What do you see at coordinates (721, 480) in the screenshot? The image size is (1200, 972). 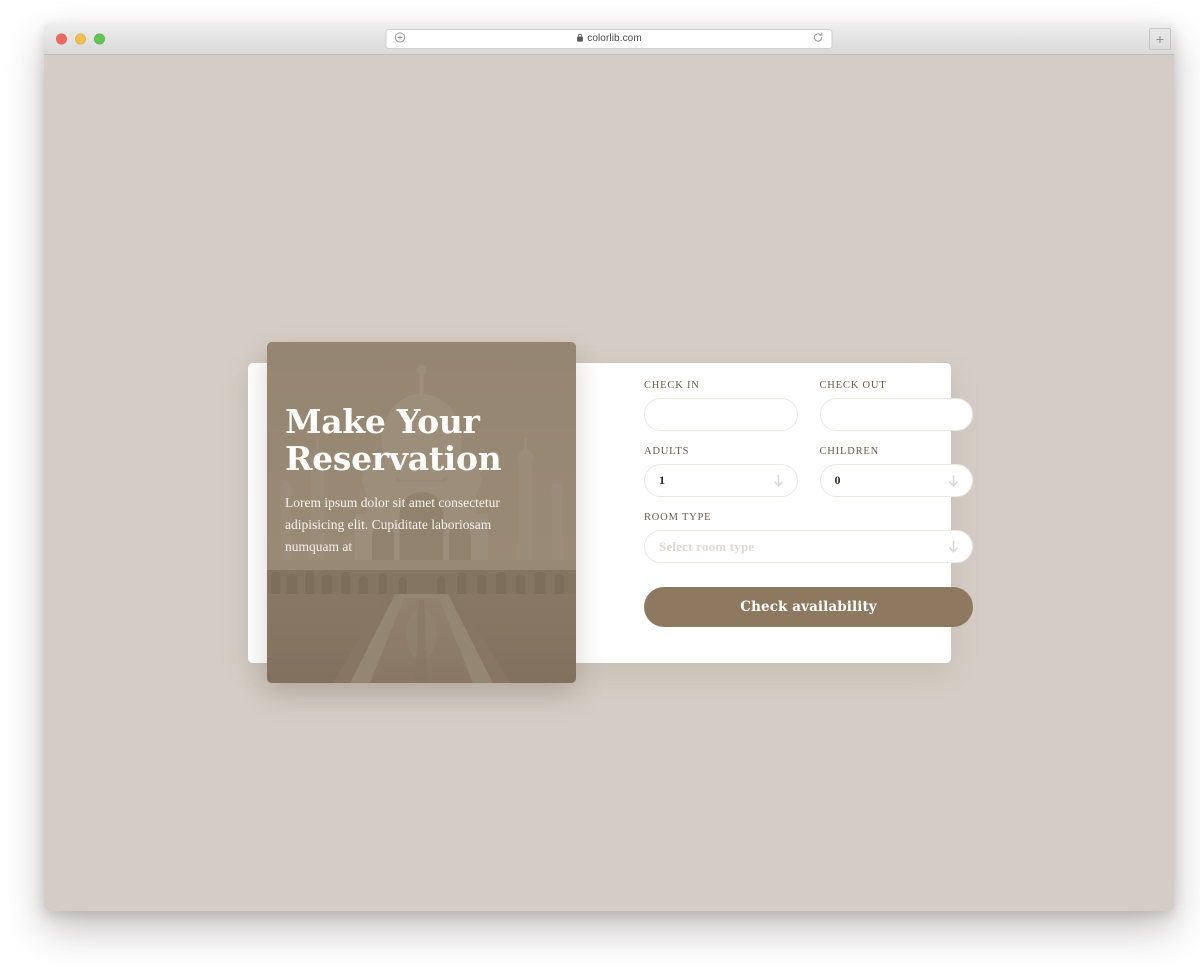 I see `adults-select: 1` at bounding box center [721, 480].